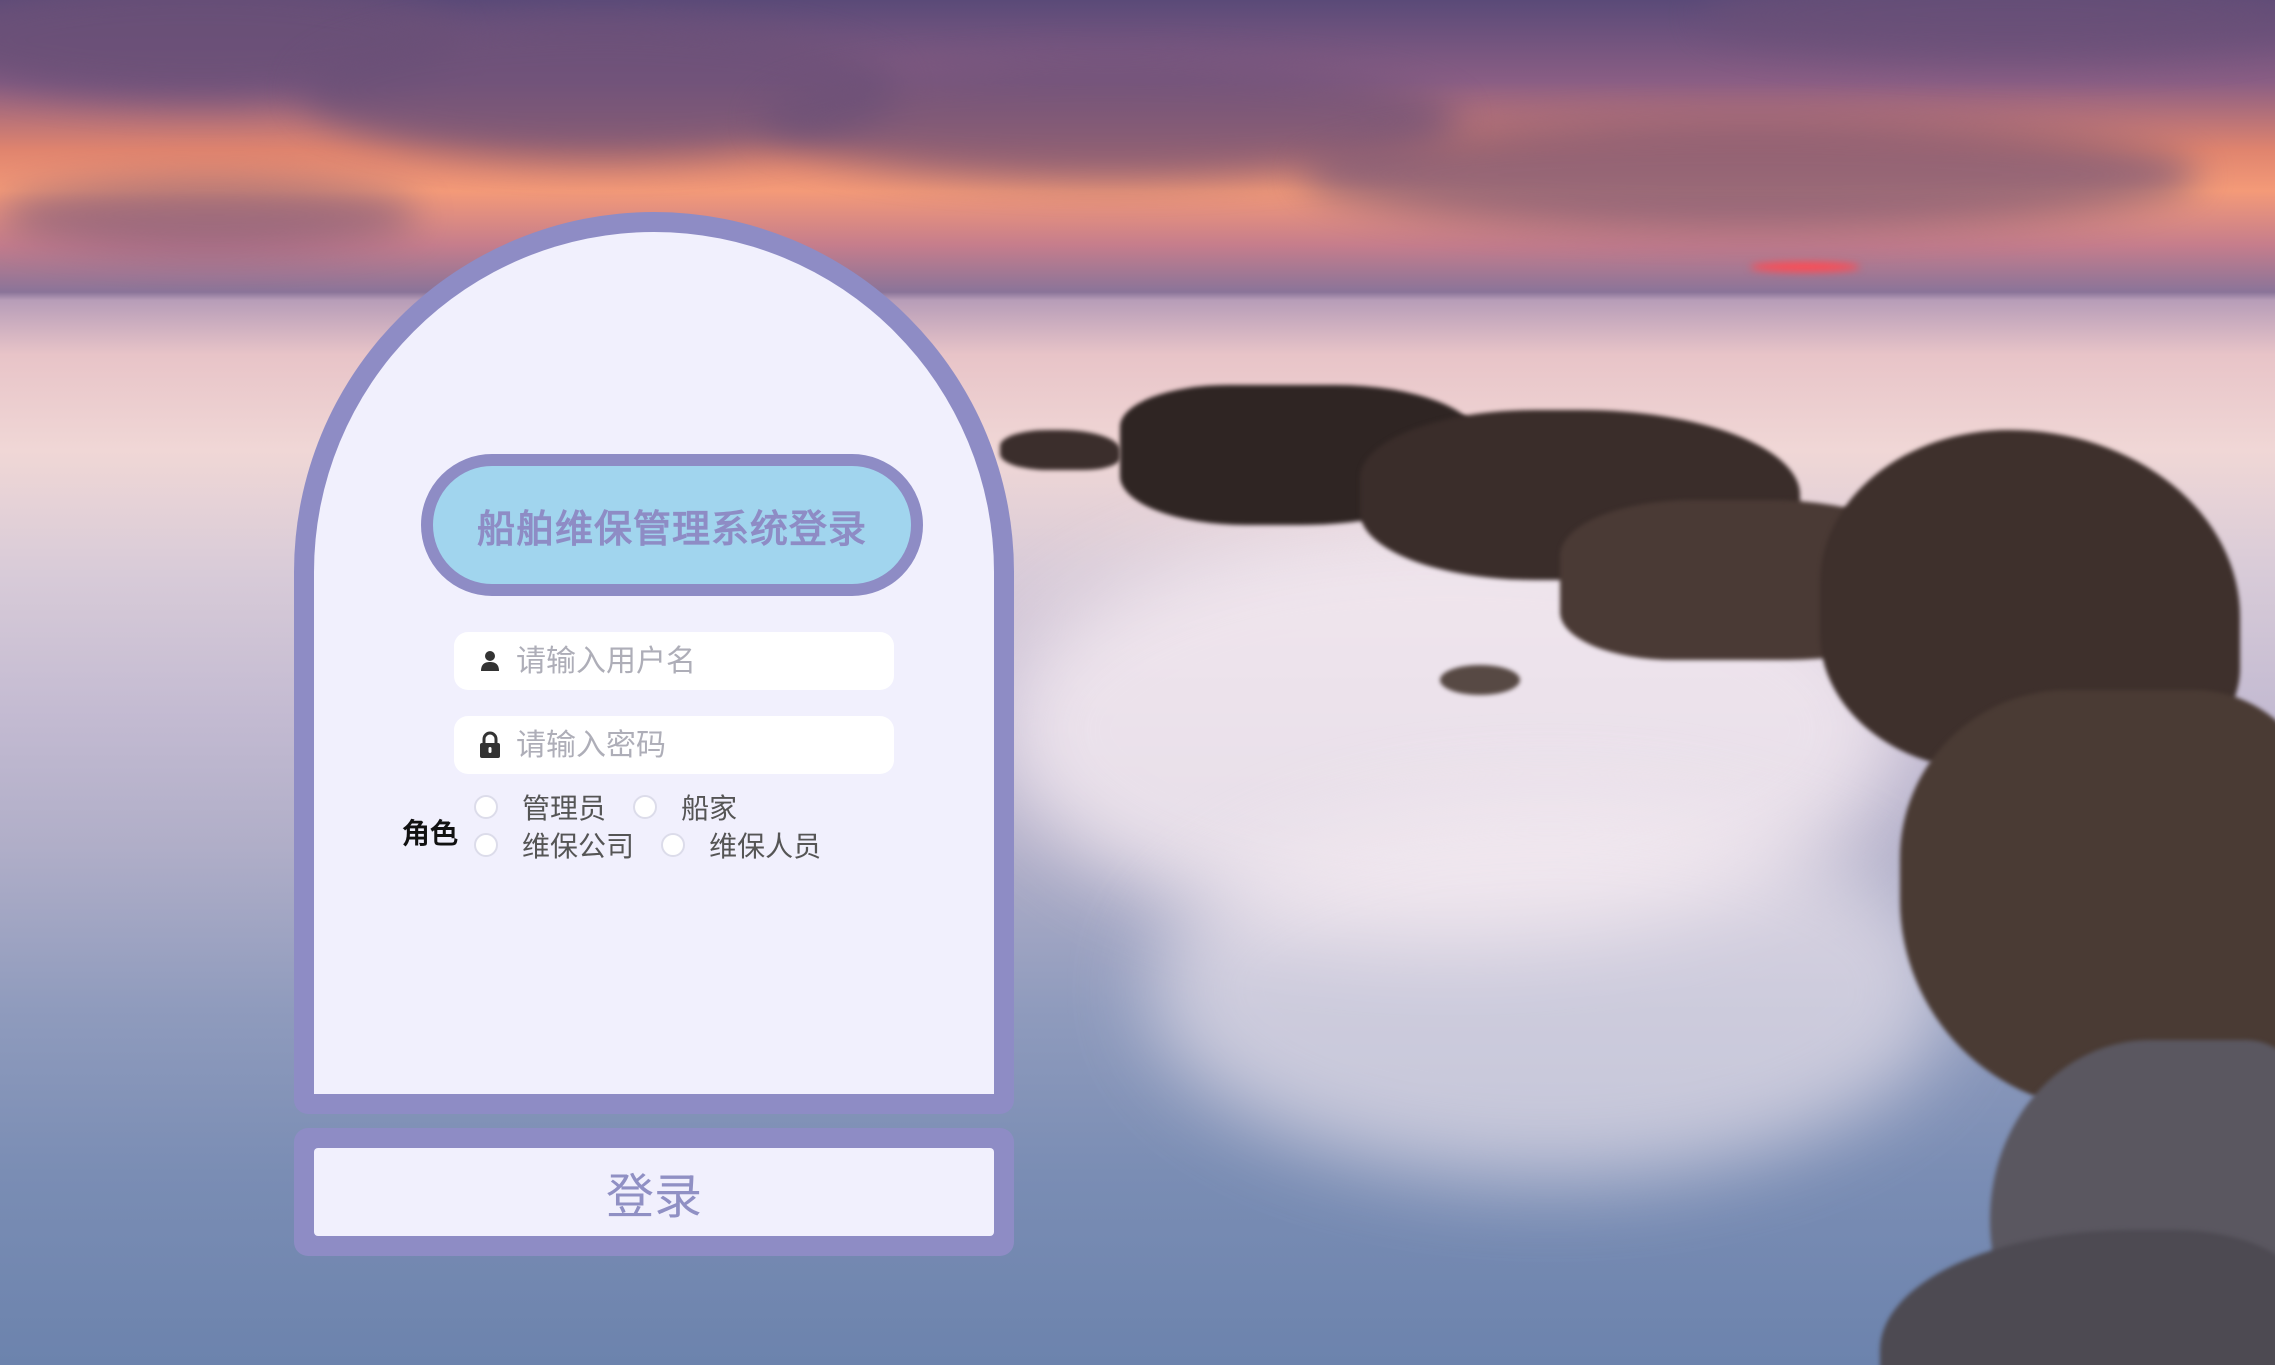 This screenshot has width=2275, height=1365. What do you see at coordinates (709, 808) in the screenshot?
I see `role-option-label: 船家` at bounding box center [709, 808].